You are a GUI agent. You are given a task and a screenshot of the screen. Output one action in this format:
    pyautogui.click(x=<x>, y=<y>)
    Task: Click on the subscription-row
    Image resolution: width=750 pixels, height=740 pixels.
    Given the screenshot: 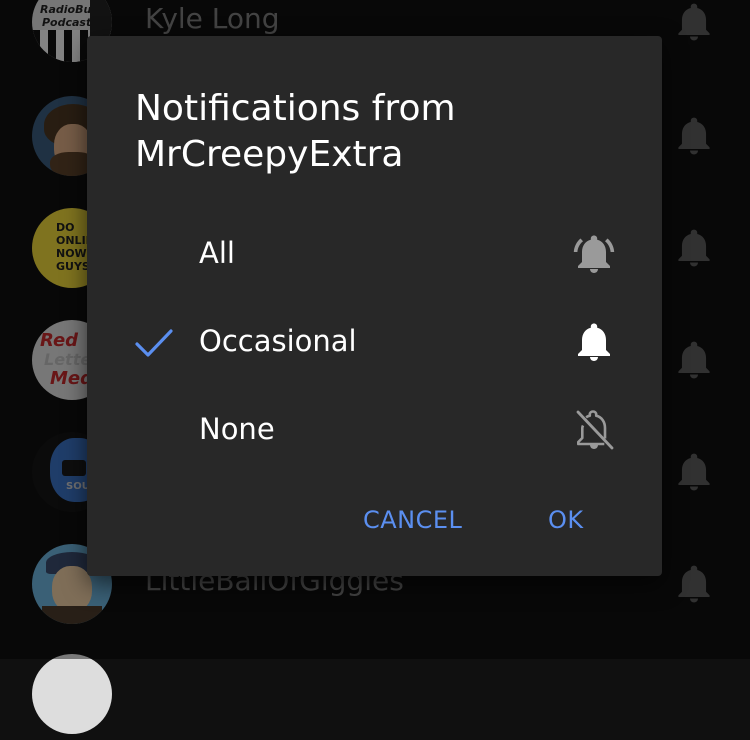 What is the action you would take?
    pyautogui.click(x=375, y=696)
    